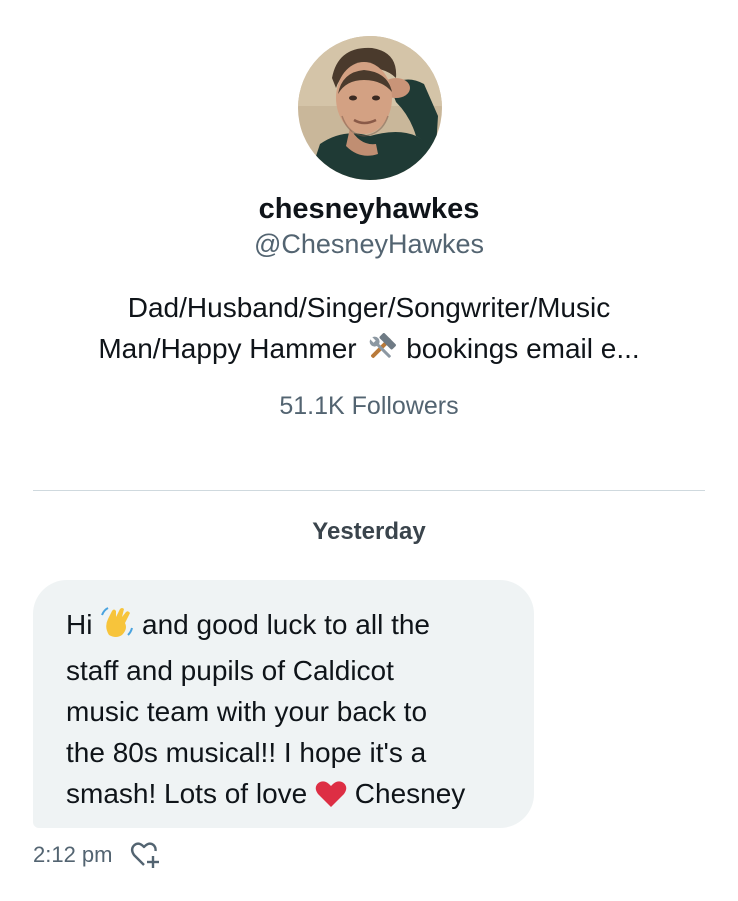 Image resolution: width=738 pixels, height=901 pixels. What do you see at coordinates (247, 711) in the screenshot?
I see `message-line-3: music team with your back to` at bounding box center [247, 711].